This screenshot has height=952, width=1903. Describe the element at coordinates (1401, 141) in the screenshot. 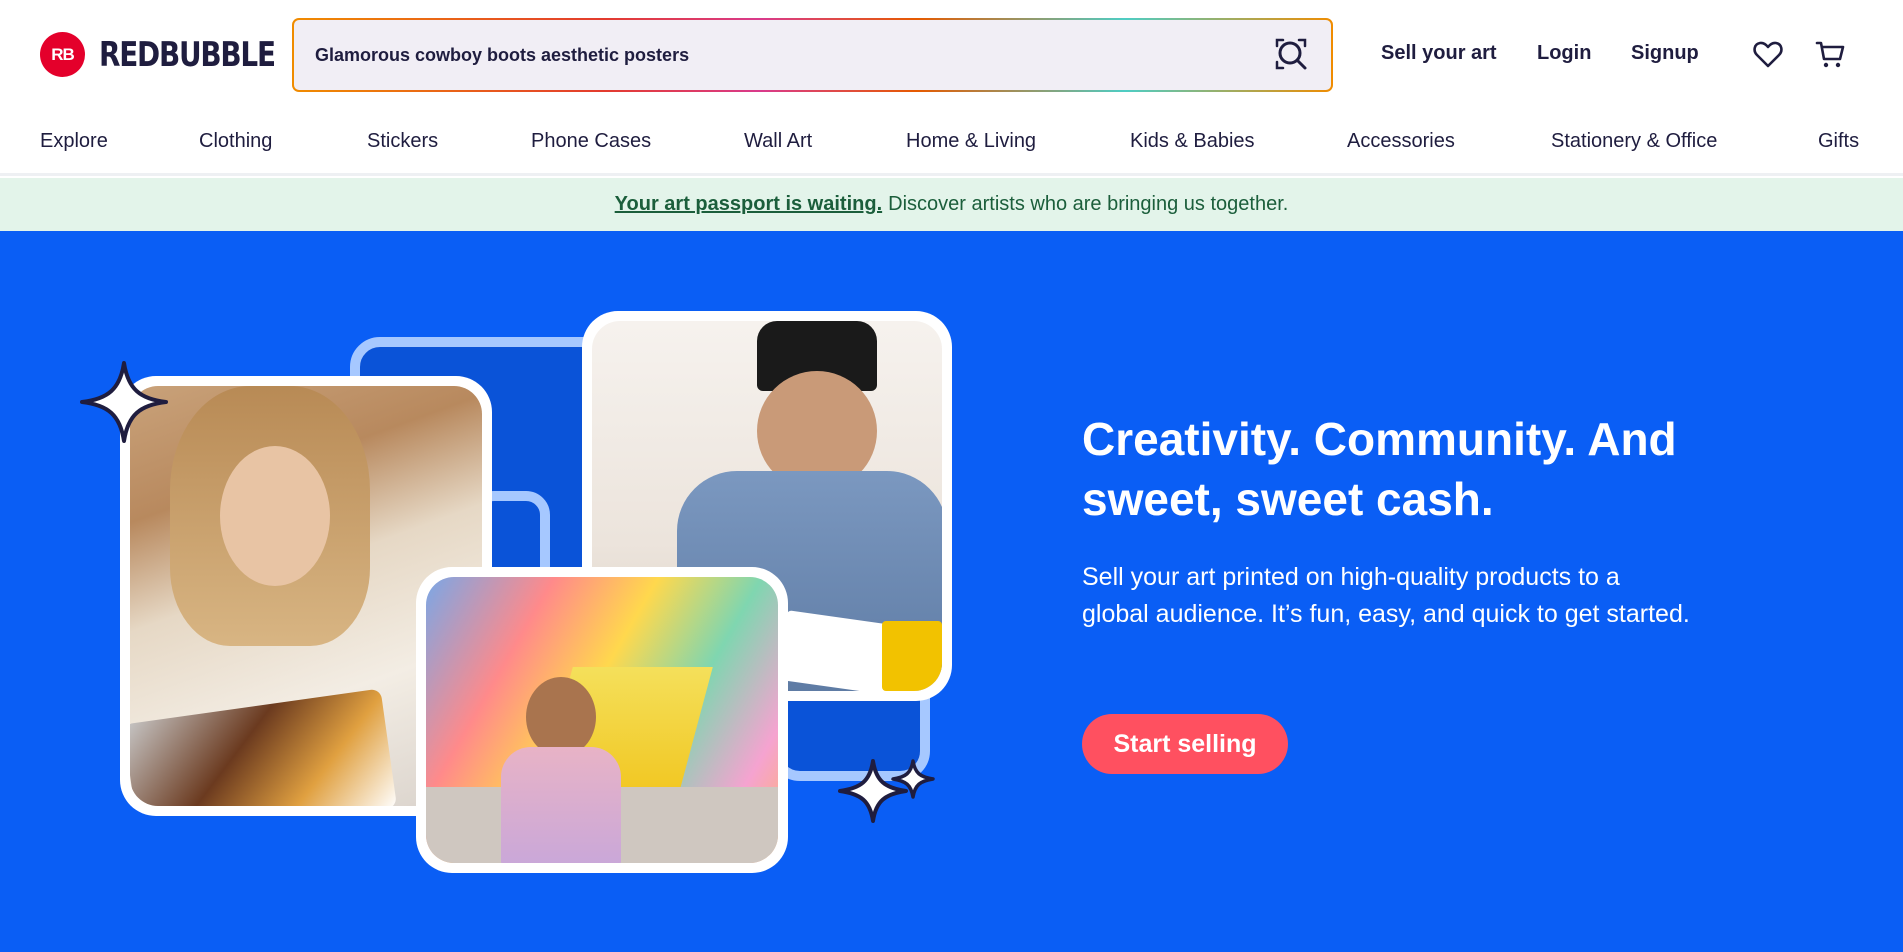

I see `category-accessories: Accessories` at that location.